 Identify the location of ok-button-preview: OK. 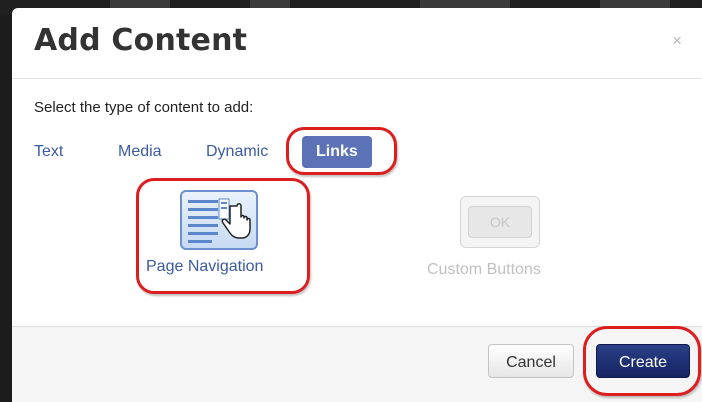
(500, 222).